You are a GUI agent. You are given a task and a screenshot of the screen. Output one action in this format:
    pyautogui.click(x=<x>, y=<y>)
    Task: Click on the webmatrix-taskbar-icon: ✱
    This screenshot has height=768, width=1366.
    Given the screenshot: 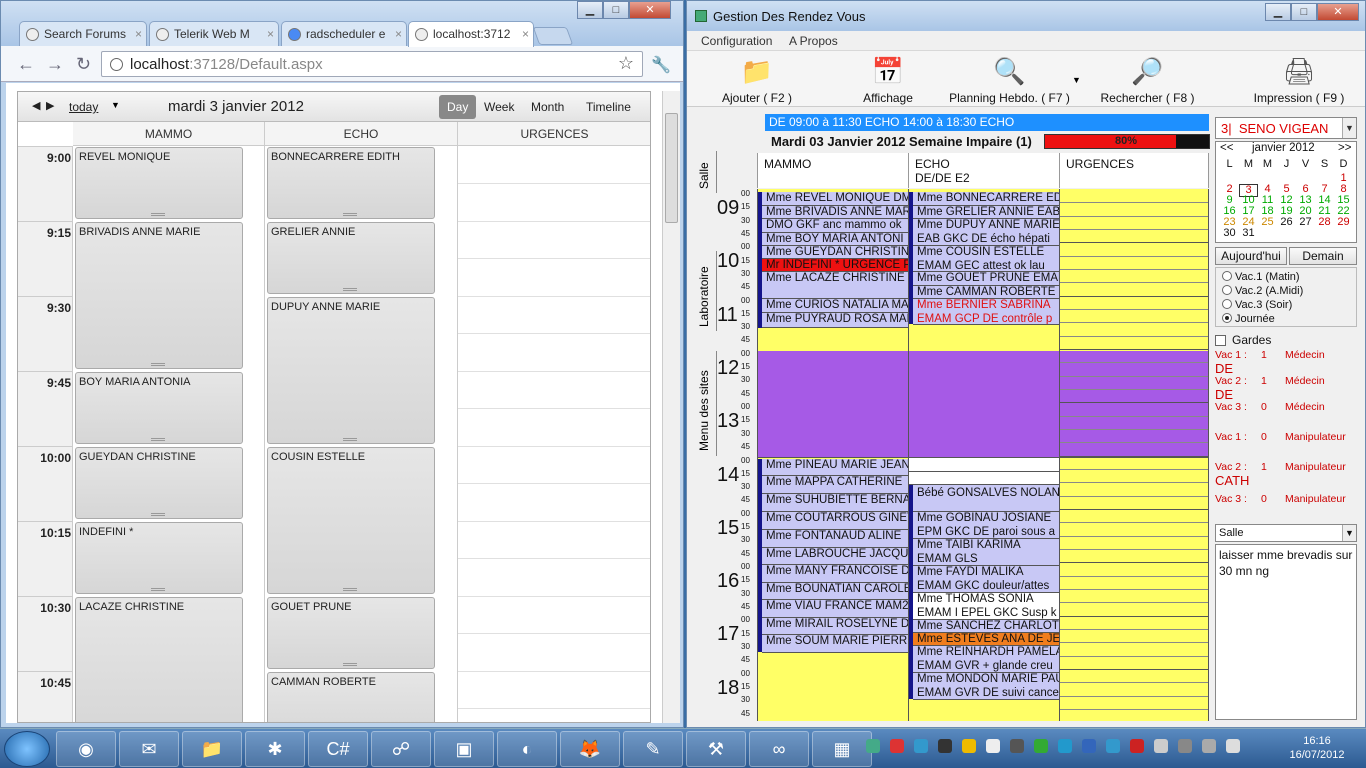 What is the action you would take?
    pyautogui.click(x=275, y=749)
    